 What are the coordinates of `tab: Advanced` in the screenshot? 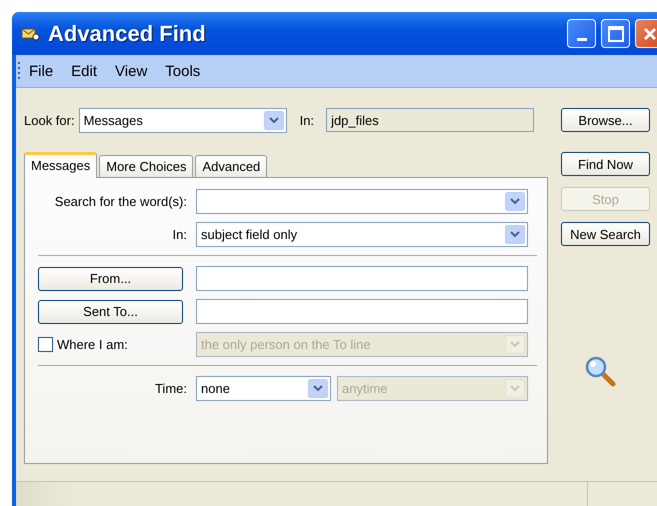 It's located at (231, 166).